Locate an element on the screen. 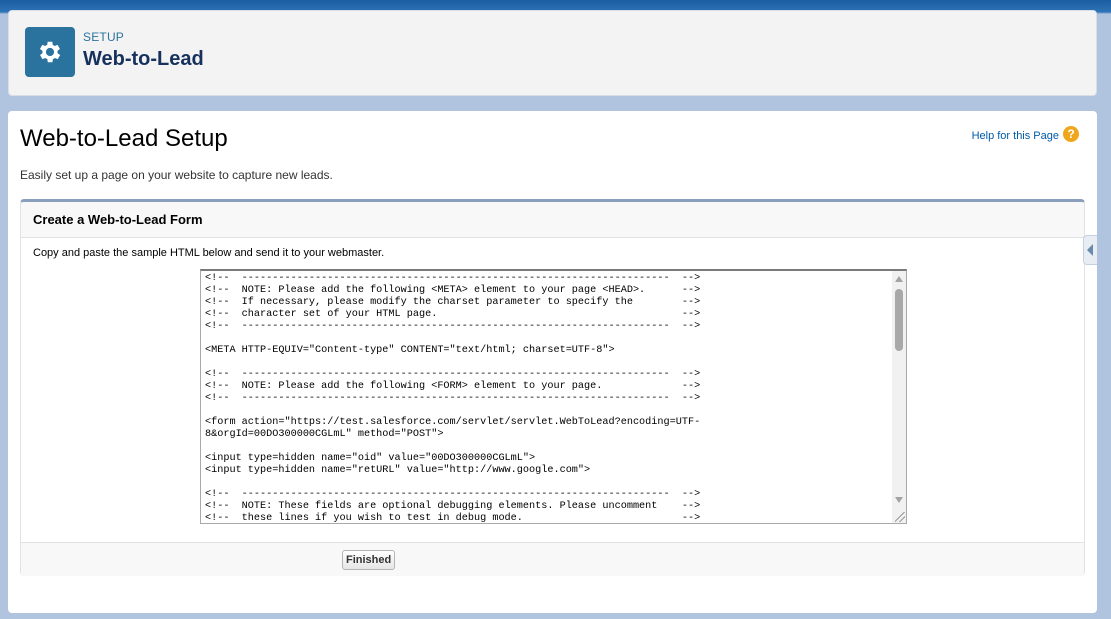 The height and width of the screenshot is (619, 1111). help-icon: ? is located at coordinates (1071, 134).